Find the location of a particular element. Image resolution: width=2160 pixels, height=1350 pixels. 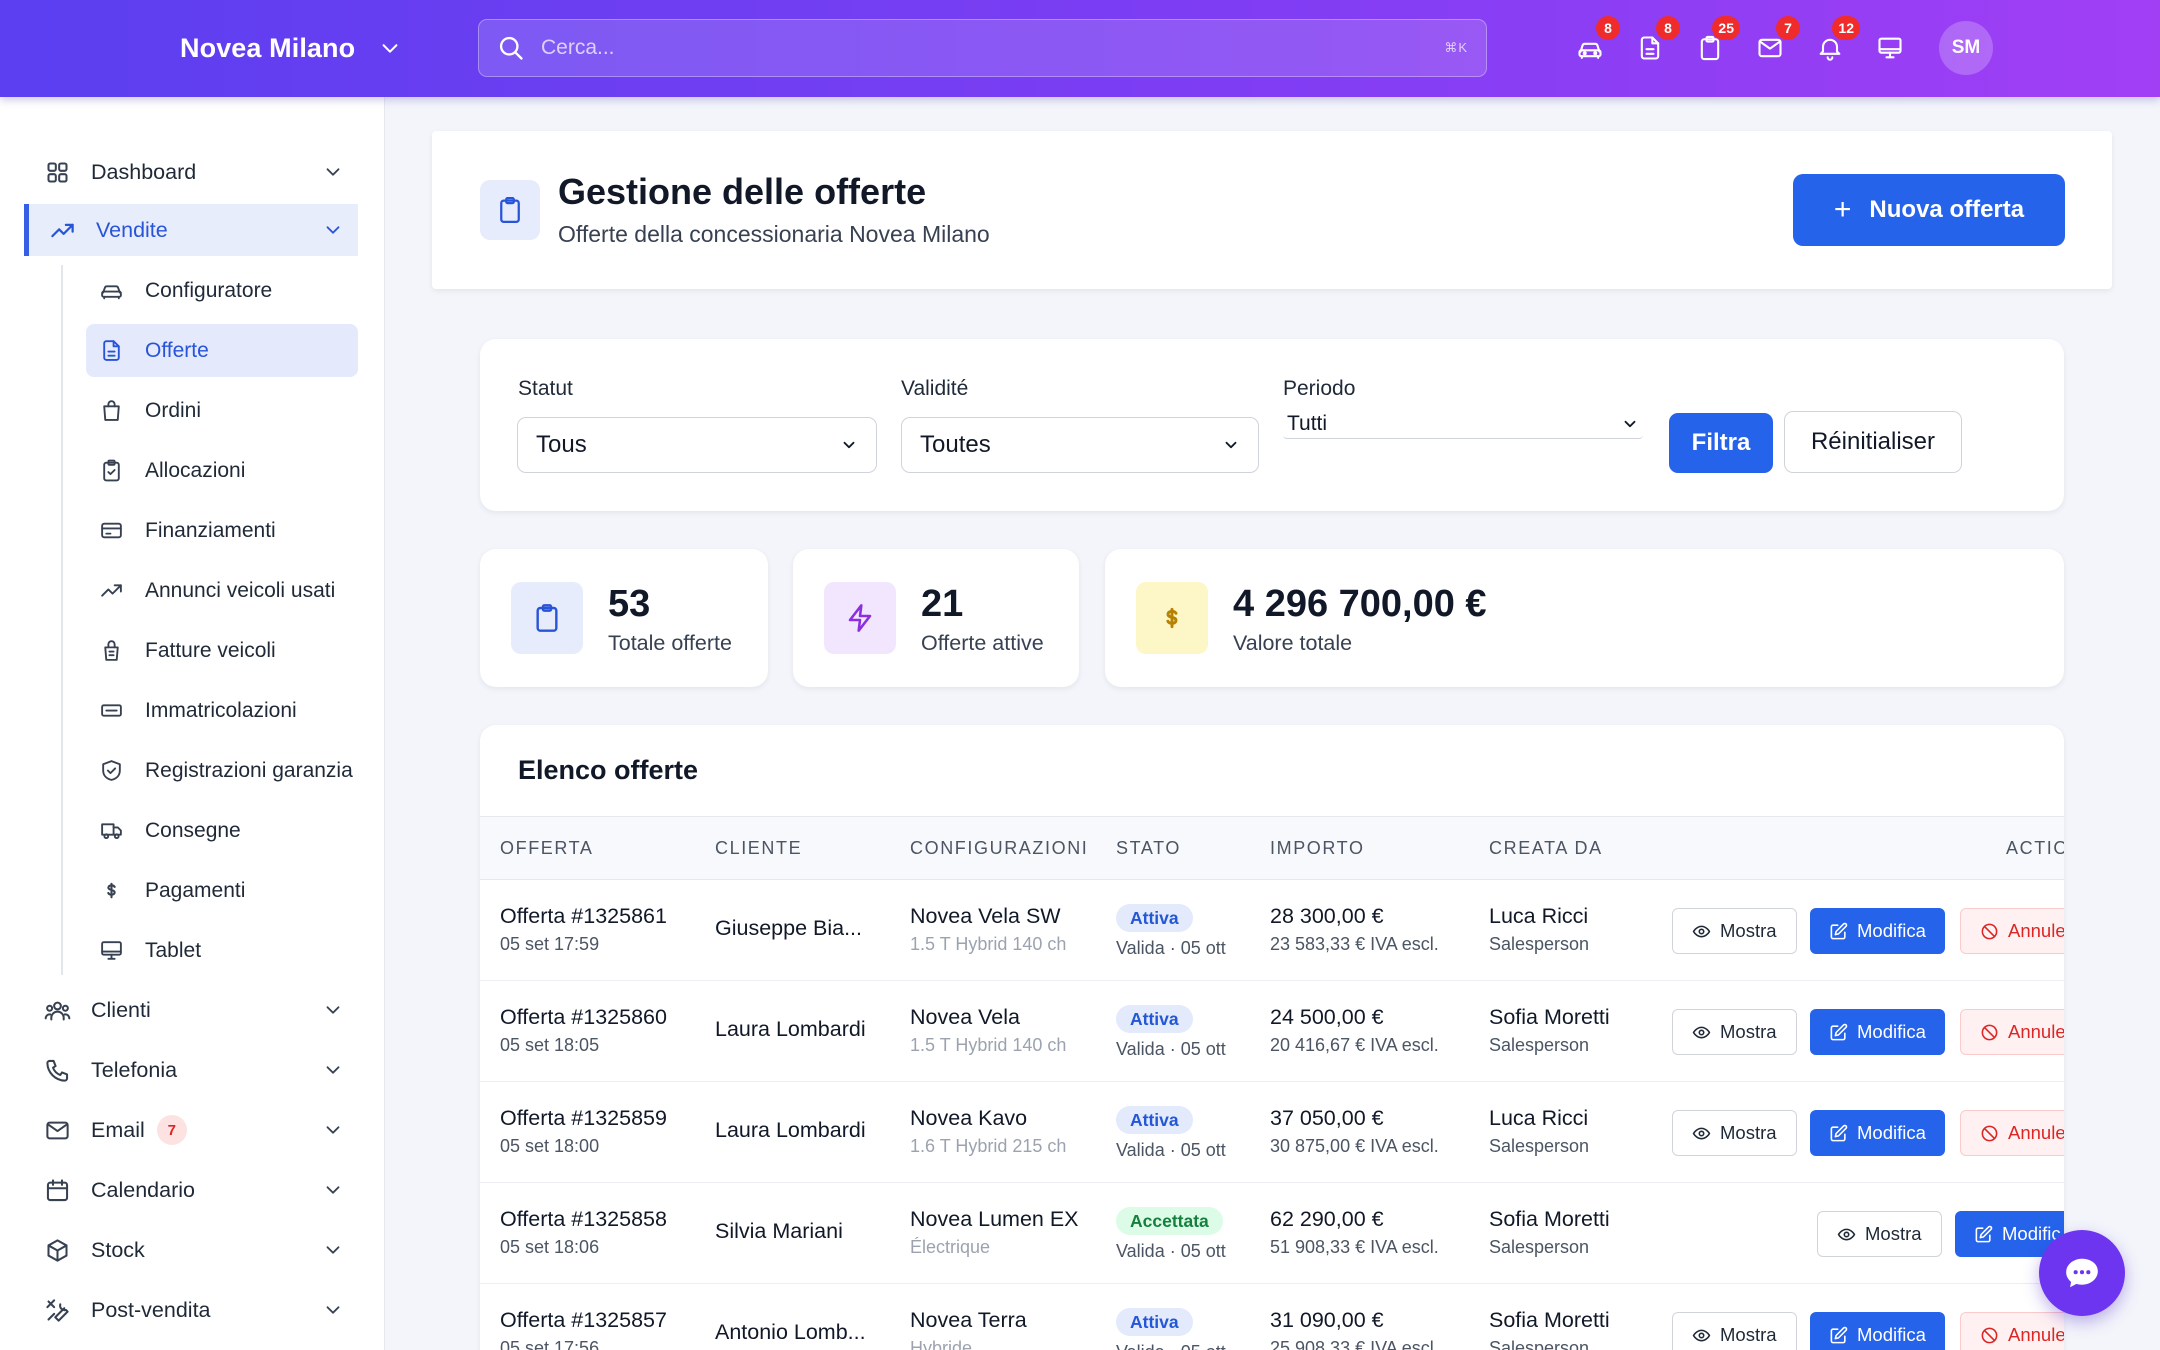

column-header-stato: STATO is located at coordinates (1148, 848).